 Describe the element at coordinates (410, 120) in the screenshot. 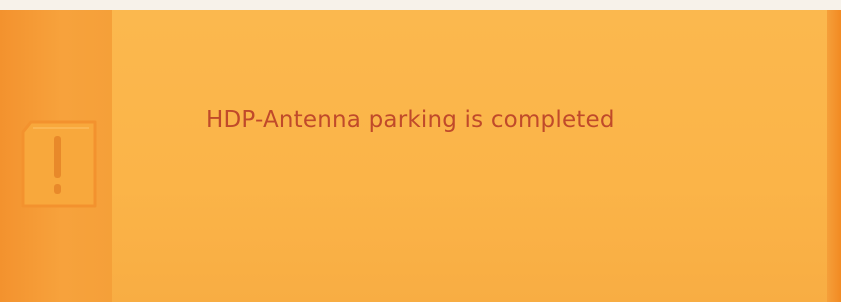

I see `status-message: HDP-Antenna parking is completed` at that location.